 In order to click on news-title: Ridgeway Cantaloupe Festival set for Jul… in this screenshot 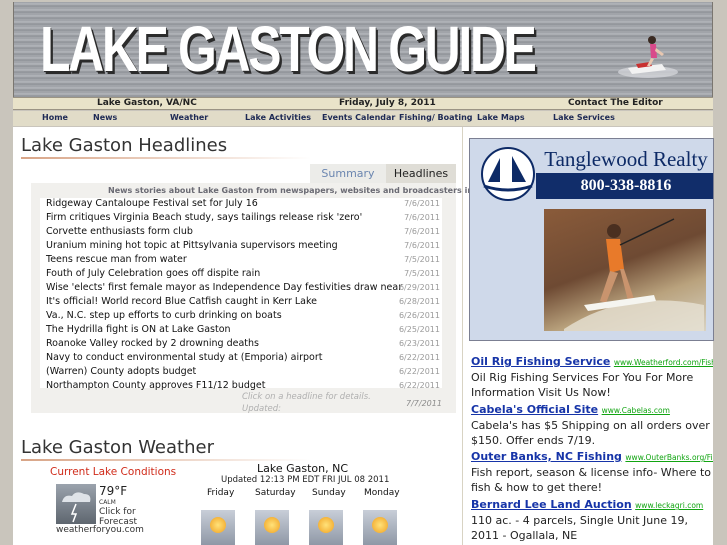, I will do `click(152, 203)`.